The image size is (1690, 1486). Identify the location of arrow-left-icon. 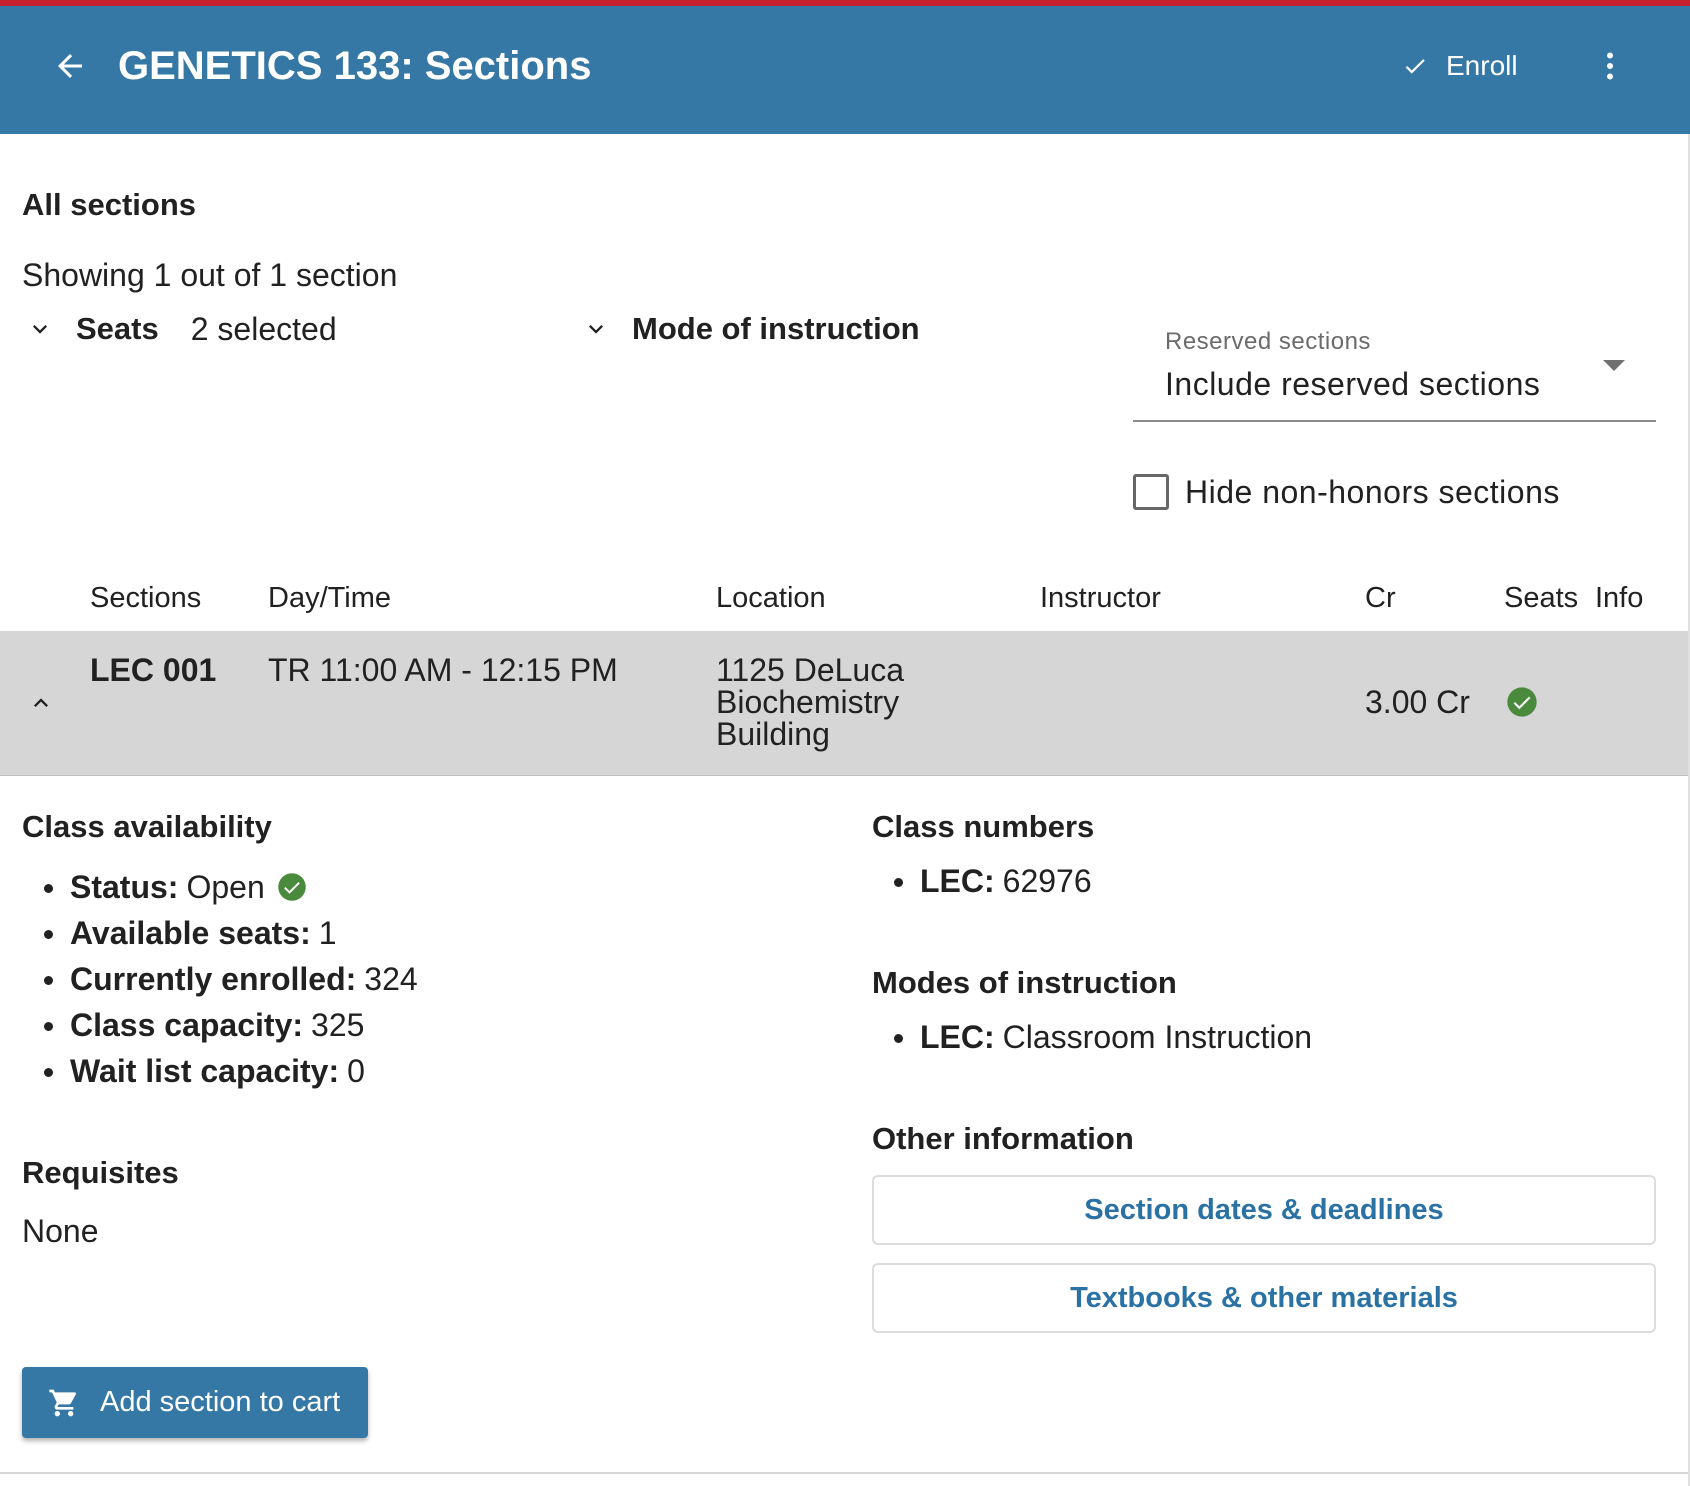
(70, 66).